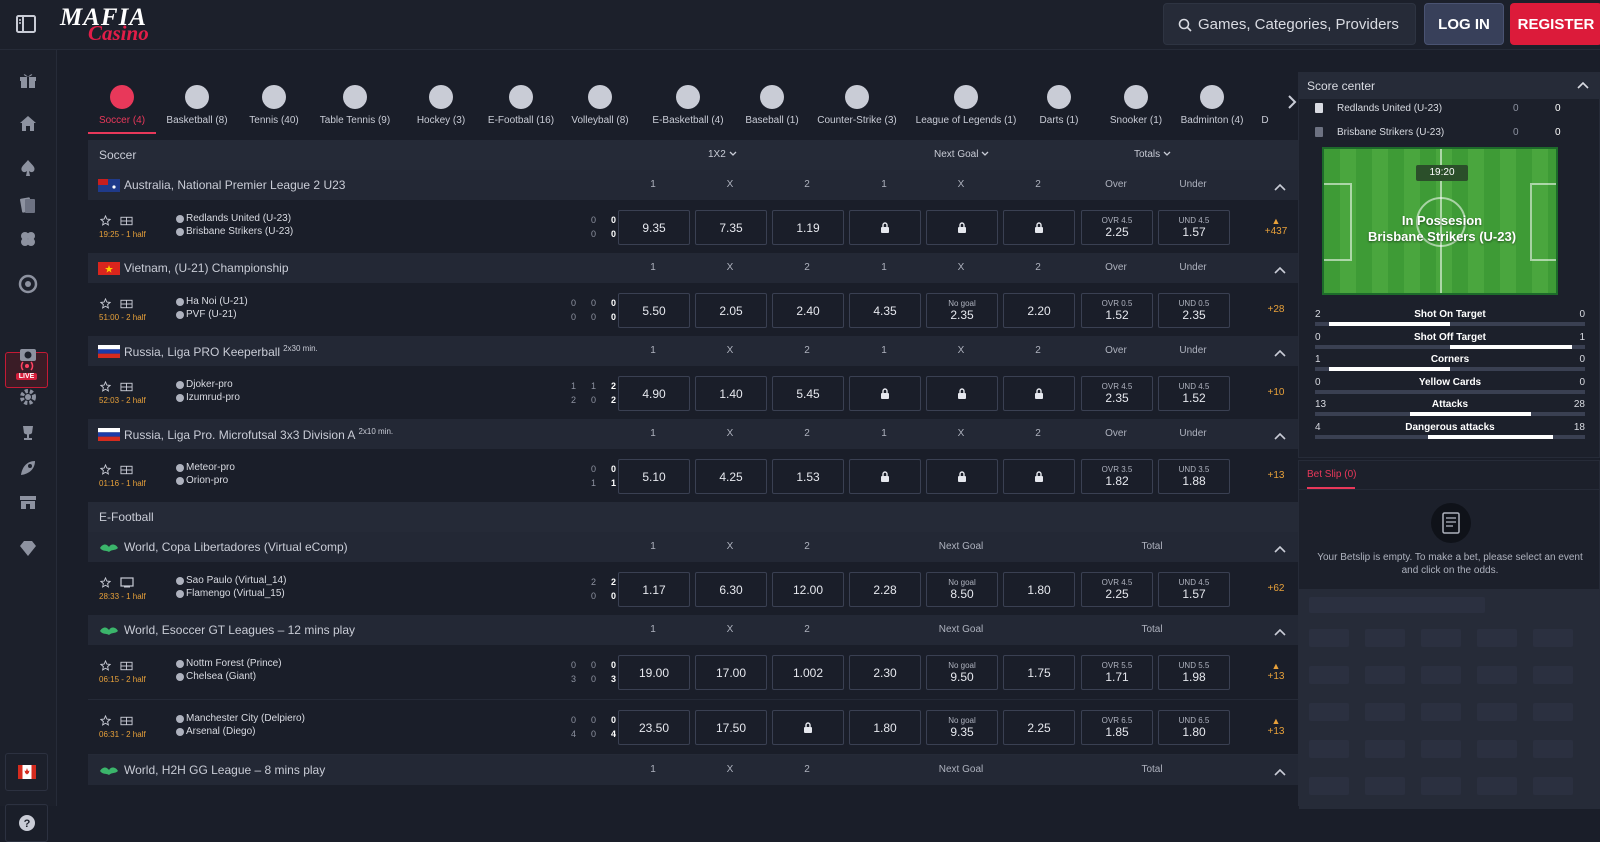  Describe the element at coordinates (731, 227) in the screenshot. I see `odds-draw: 7.35` at that location.